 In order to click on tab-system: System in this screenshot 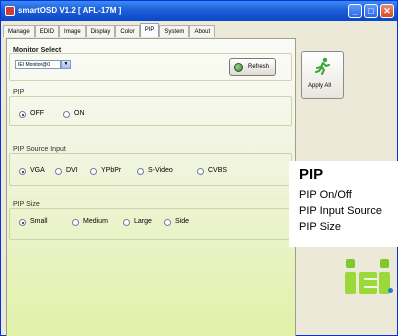, I will do `click(174, 31)`.